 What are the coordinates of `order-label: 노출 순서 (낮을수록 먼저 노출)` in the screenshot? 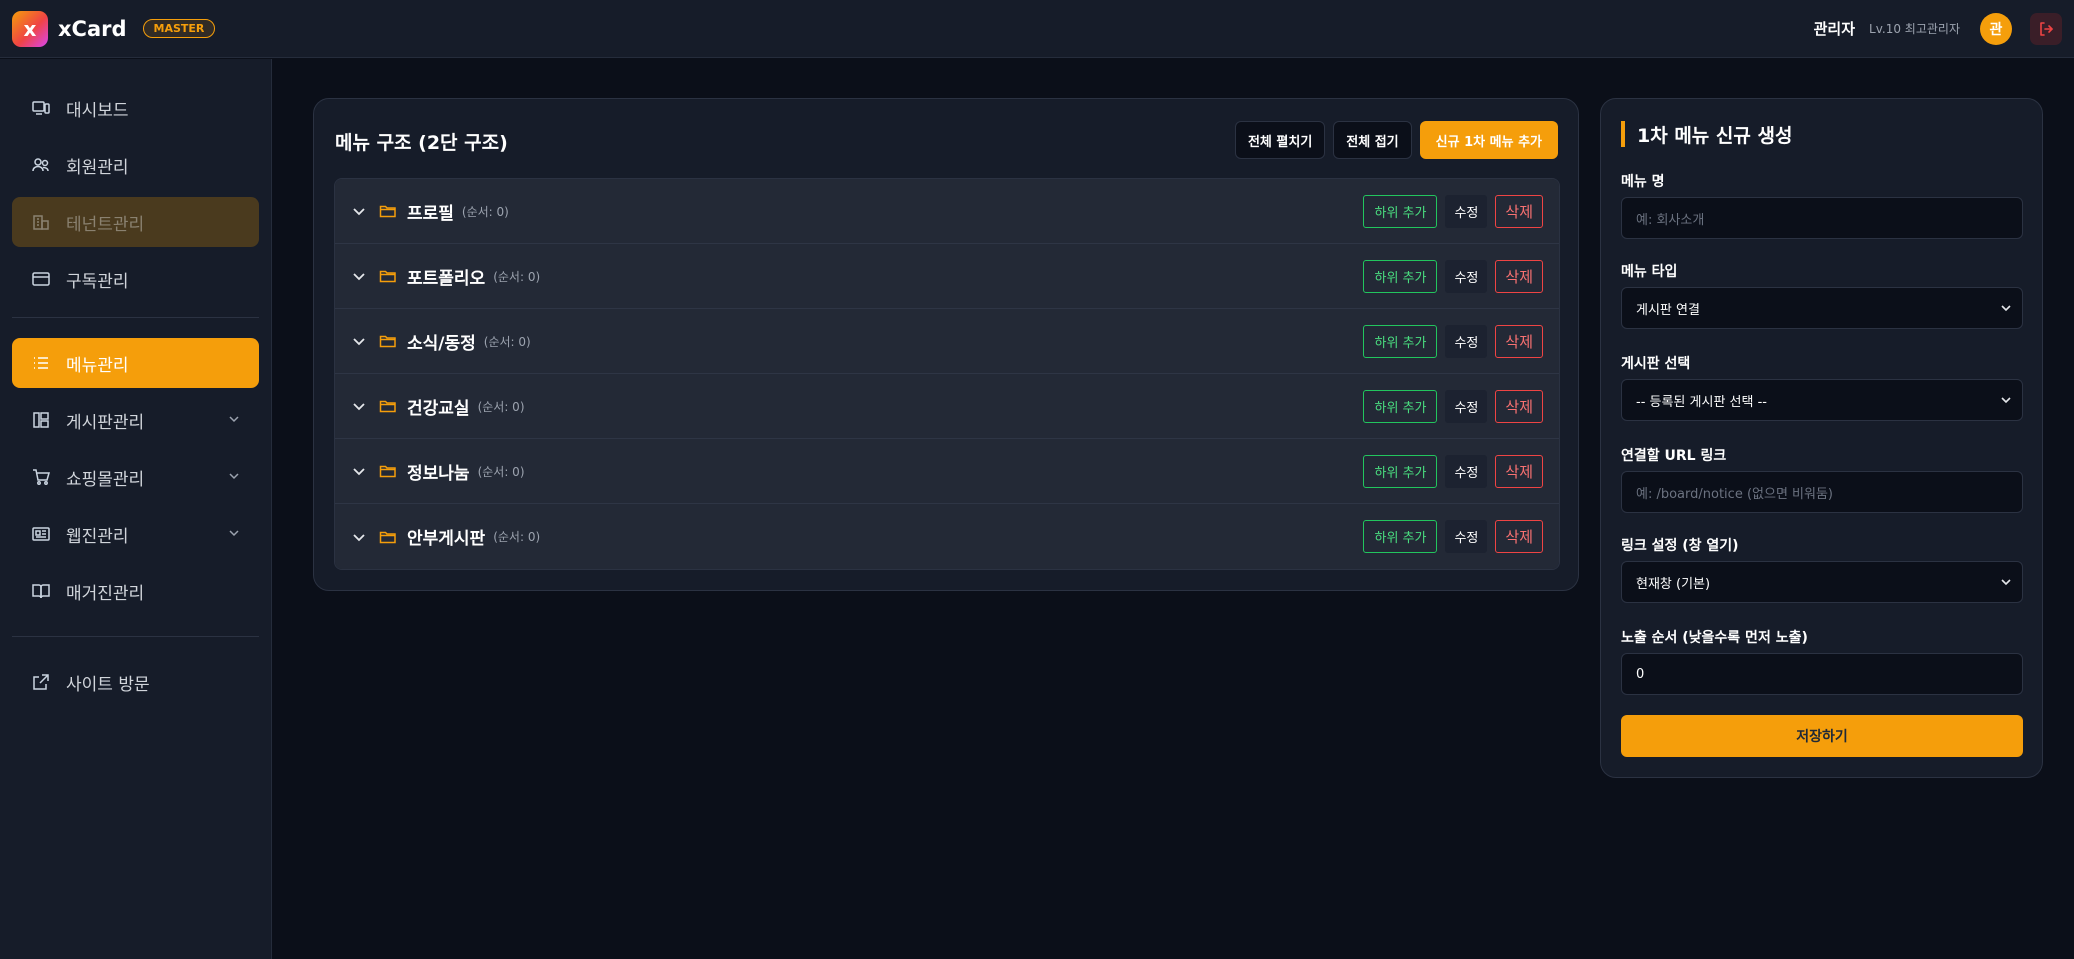 It's located at (1714, 638).